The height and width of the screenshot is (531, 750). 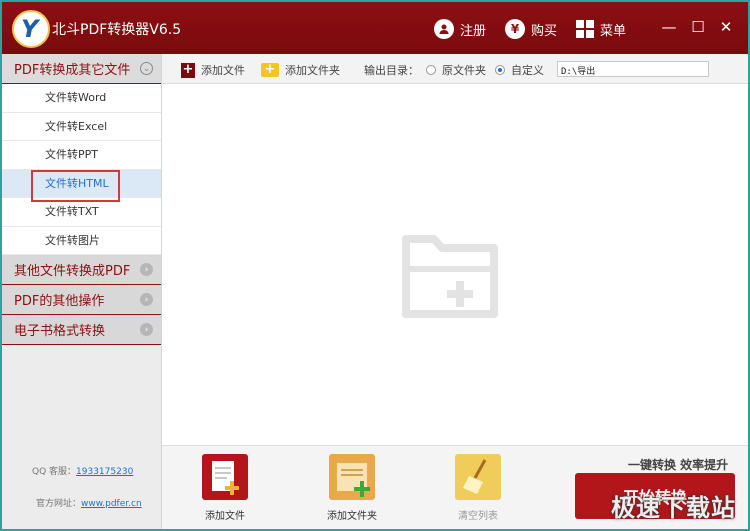 I want to click on section-pdf-operations: PDF的其他操作 ›, so click(x=81, y=300).